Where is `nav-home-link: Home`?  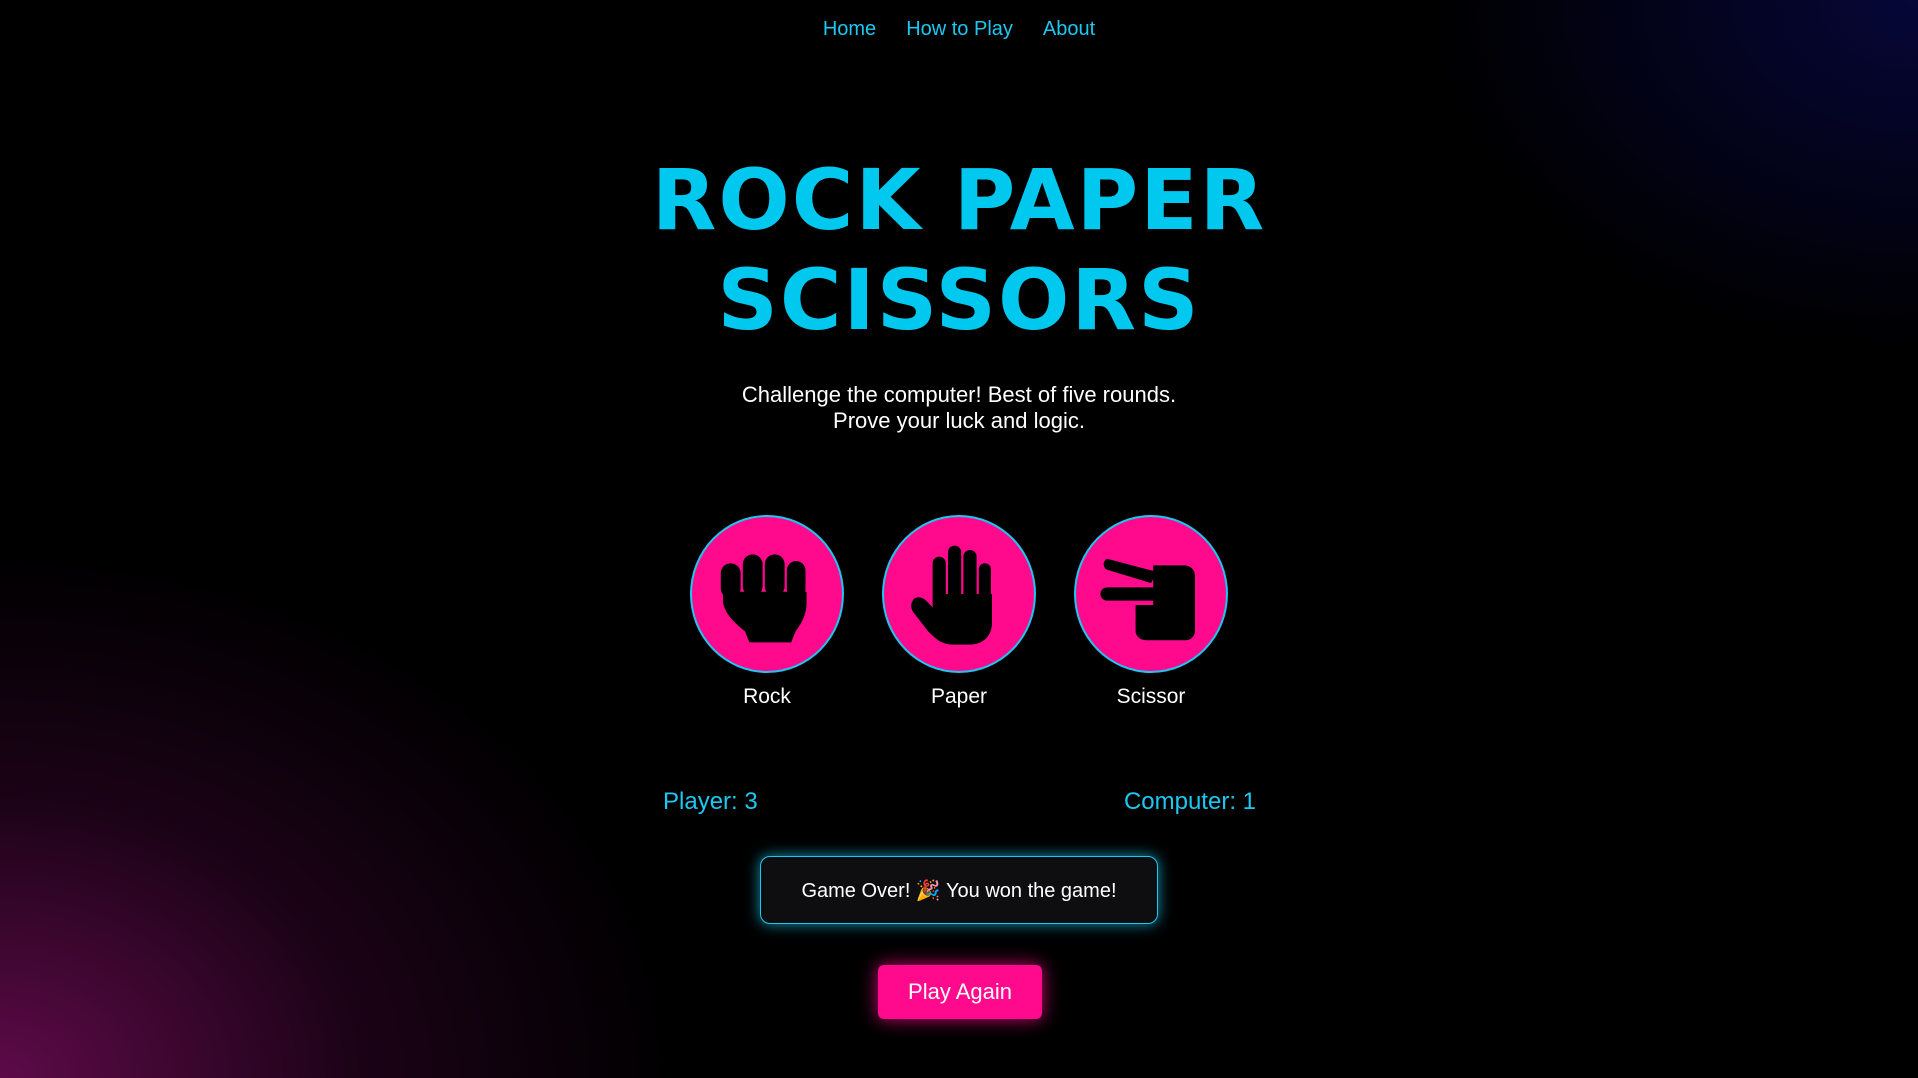
nav-home-link: Home is located at coordinates (849, 29).